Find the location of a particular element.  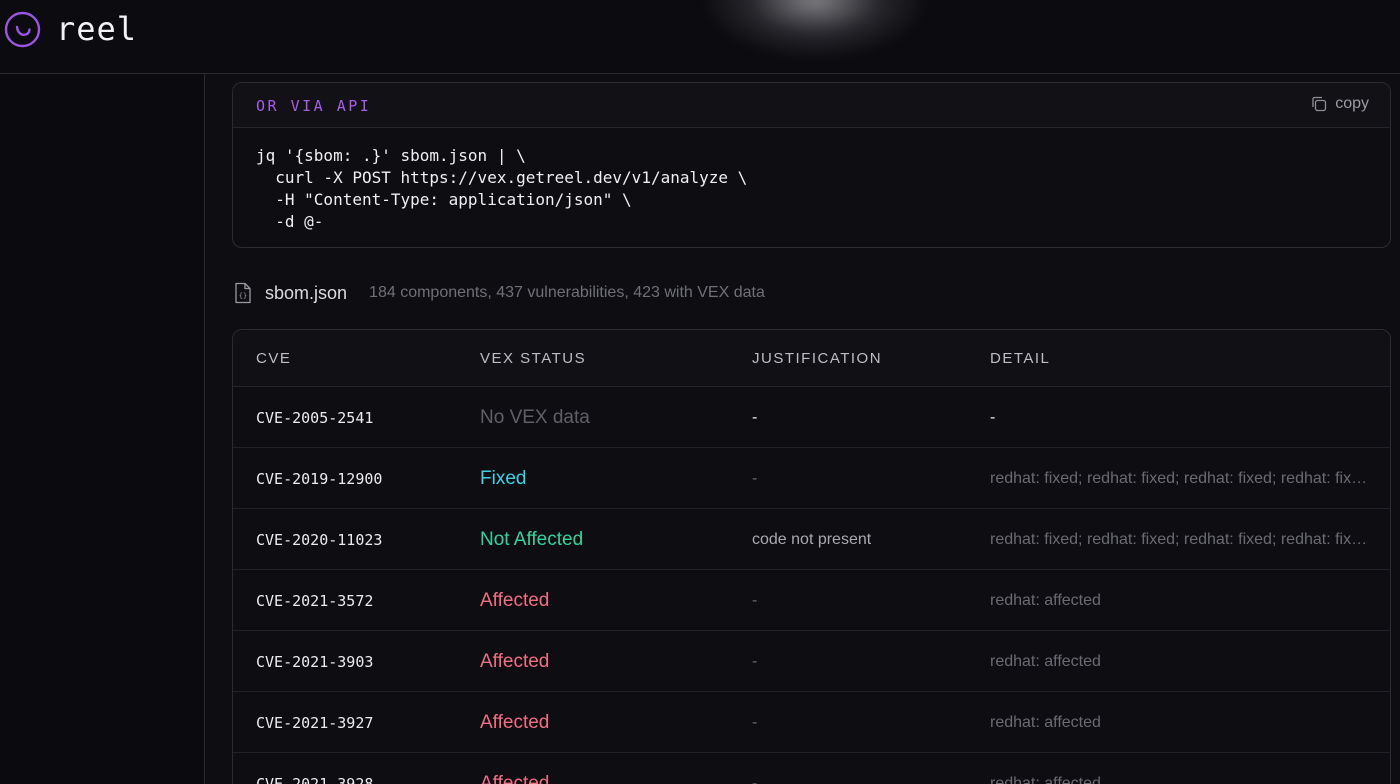

cve-id: CVE-2021-3572 is located at coordinates (315, 601).